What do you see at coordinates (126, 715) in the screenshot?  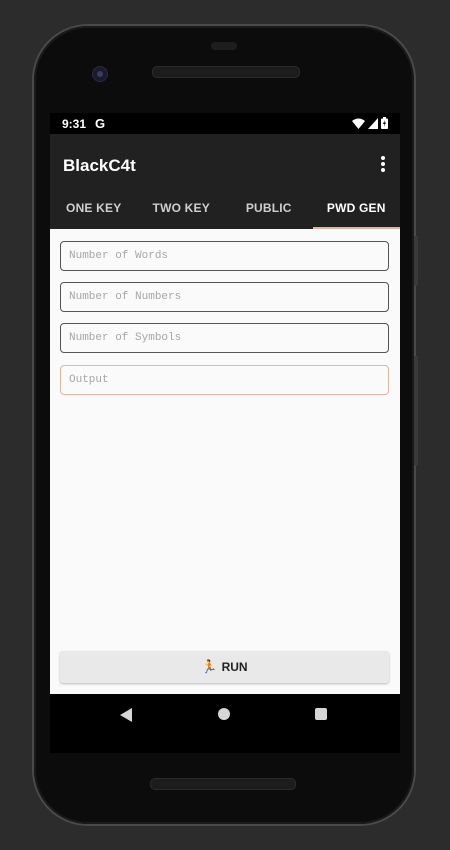 I see `back-icon` at bounding box center [126, 715].